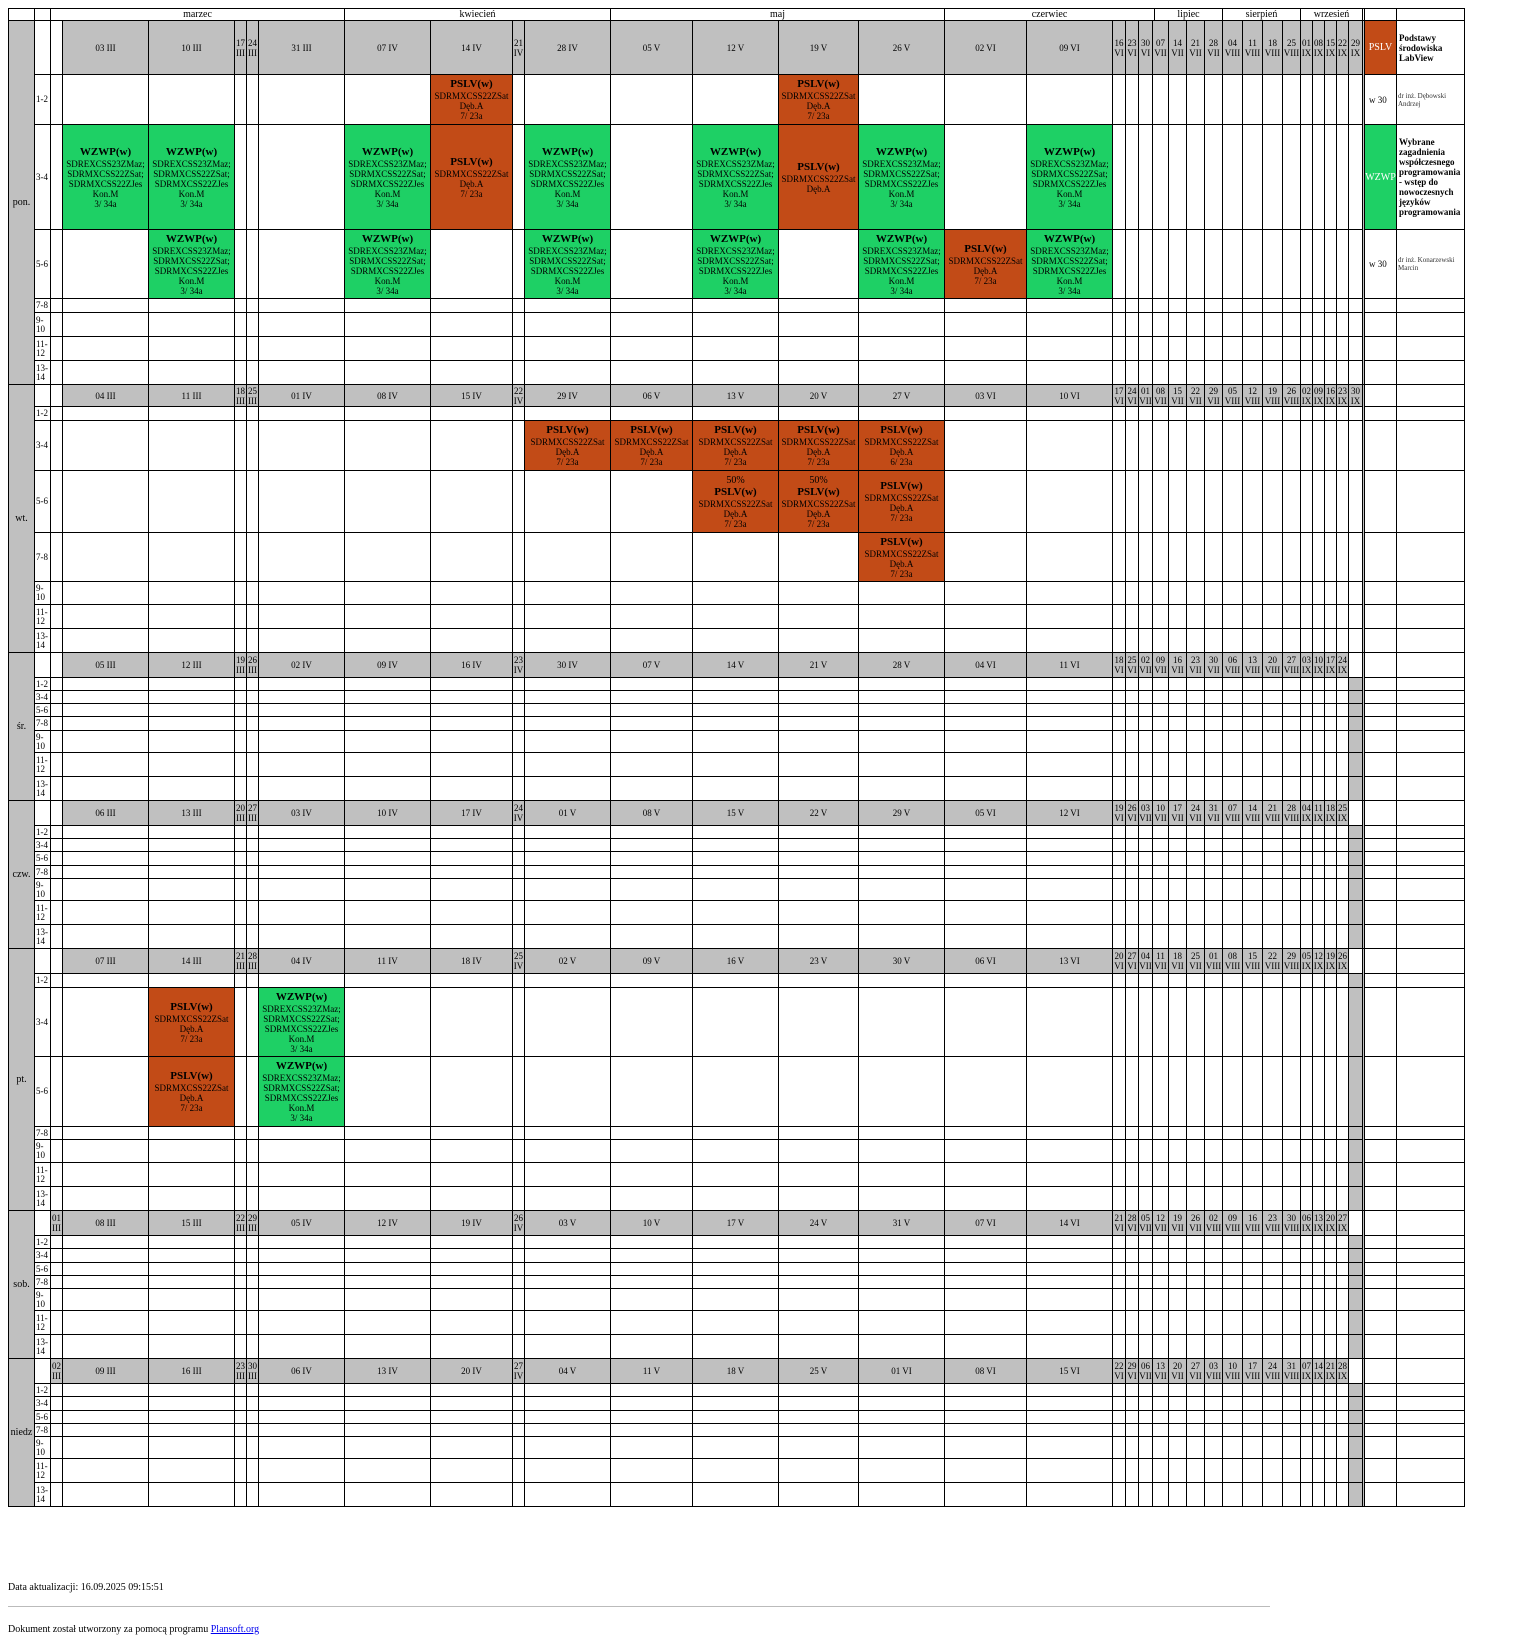 Image resolution: width=1536 pixels, height=1645 pixels. Describe the element at coordinates (301, 1098) in the screenshot. I see `group-line: SDRMXCSS22ZJes` at that location.